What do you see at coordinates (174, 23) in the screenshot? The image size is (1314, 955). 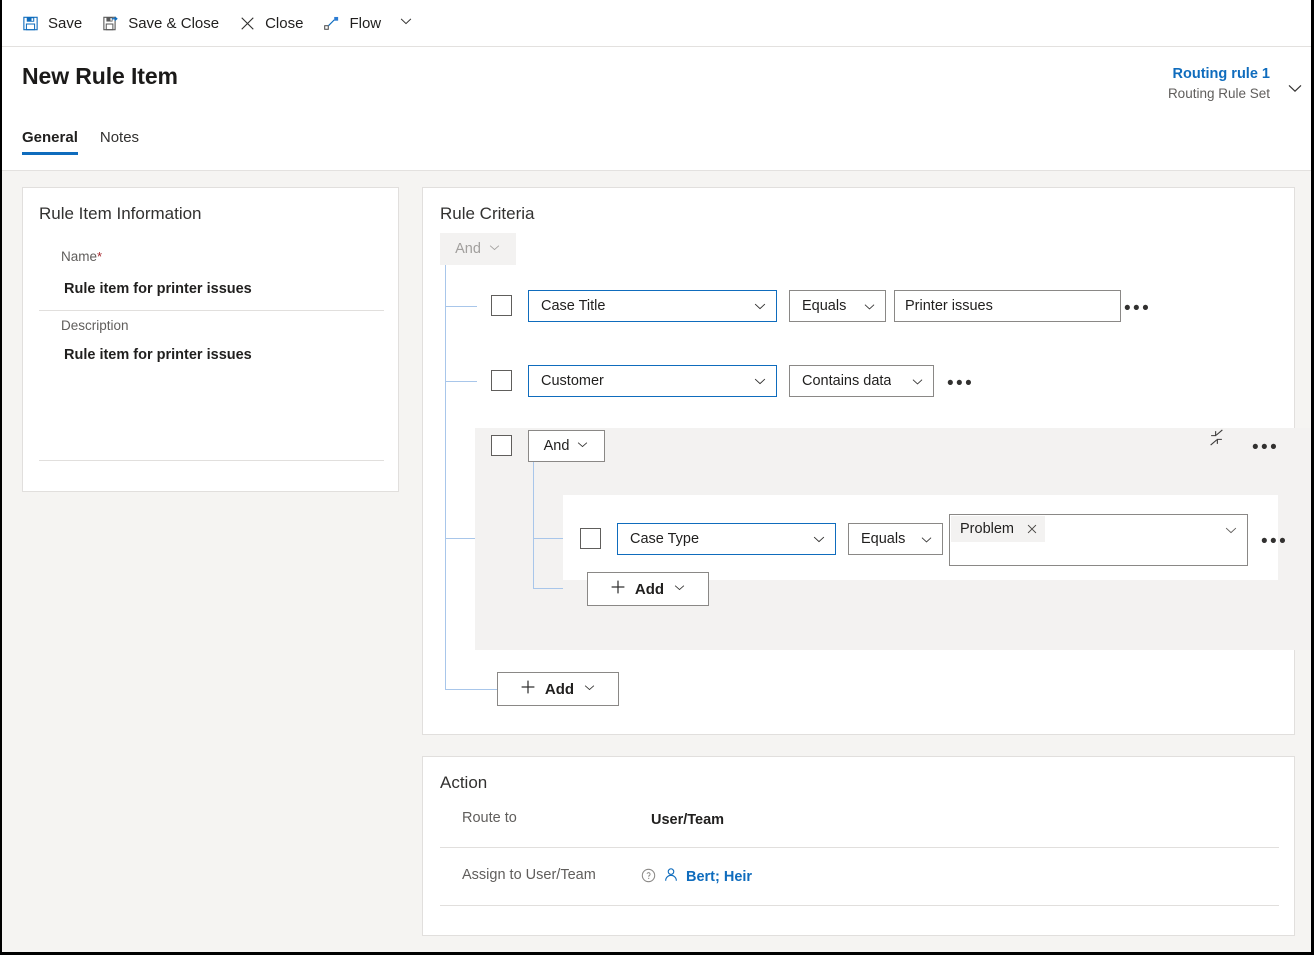 I see `save-and-close-button-label: Save & Close` at bounding box center [174, 23].